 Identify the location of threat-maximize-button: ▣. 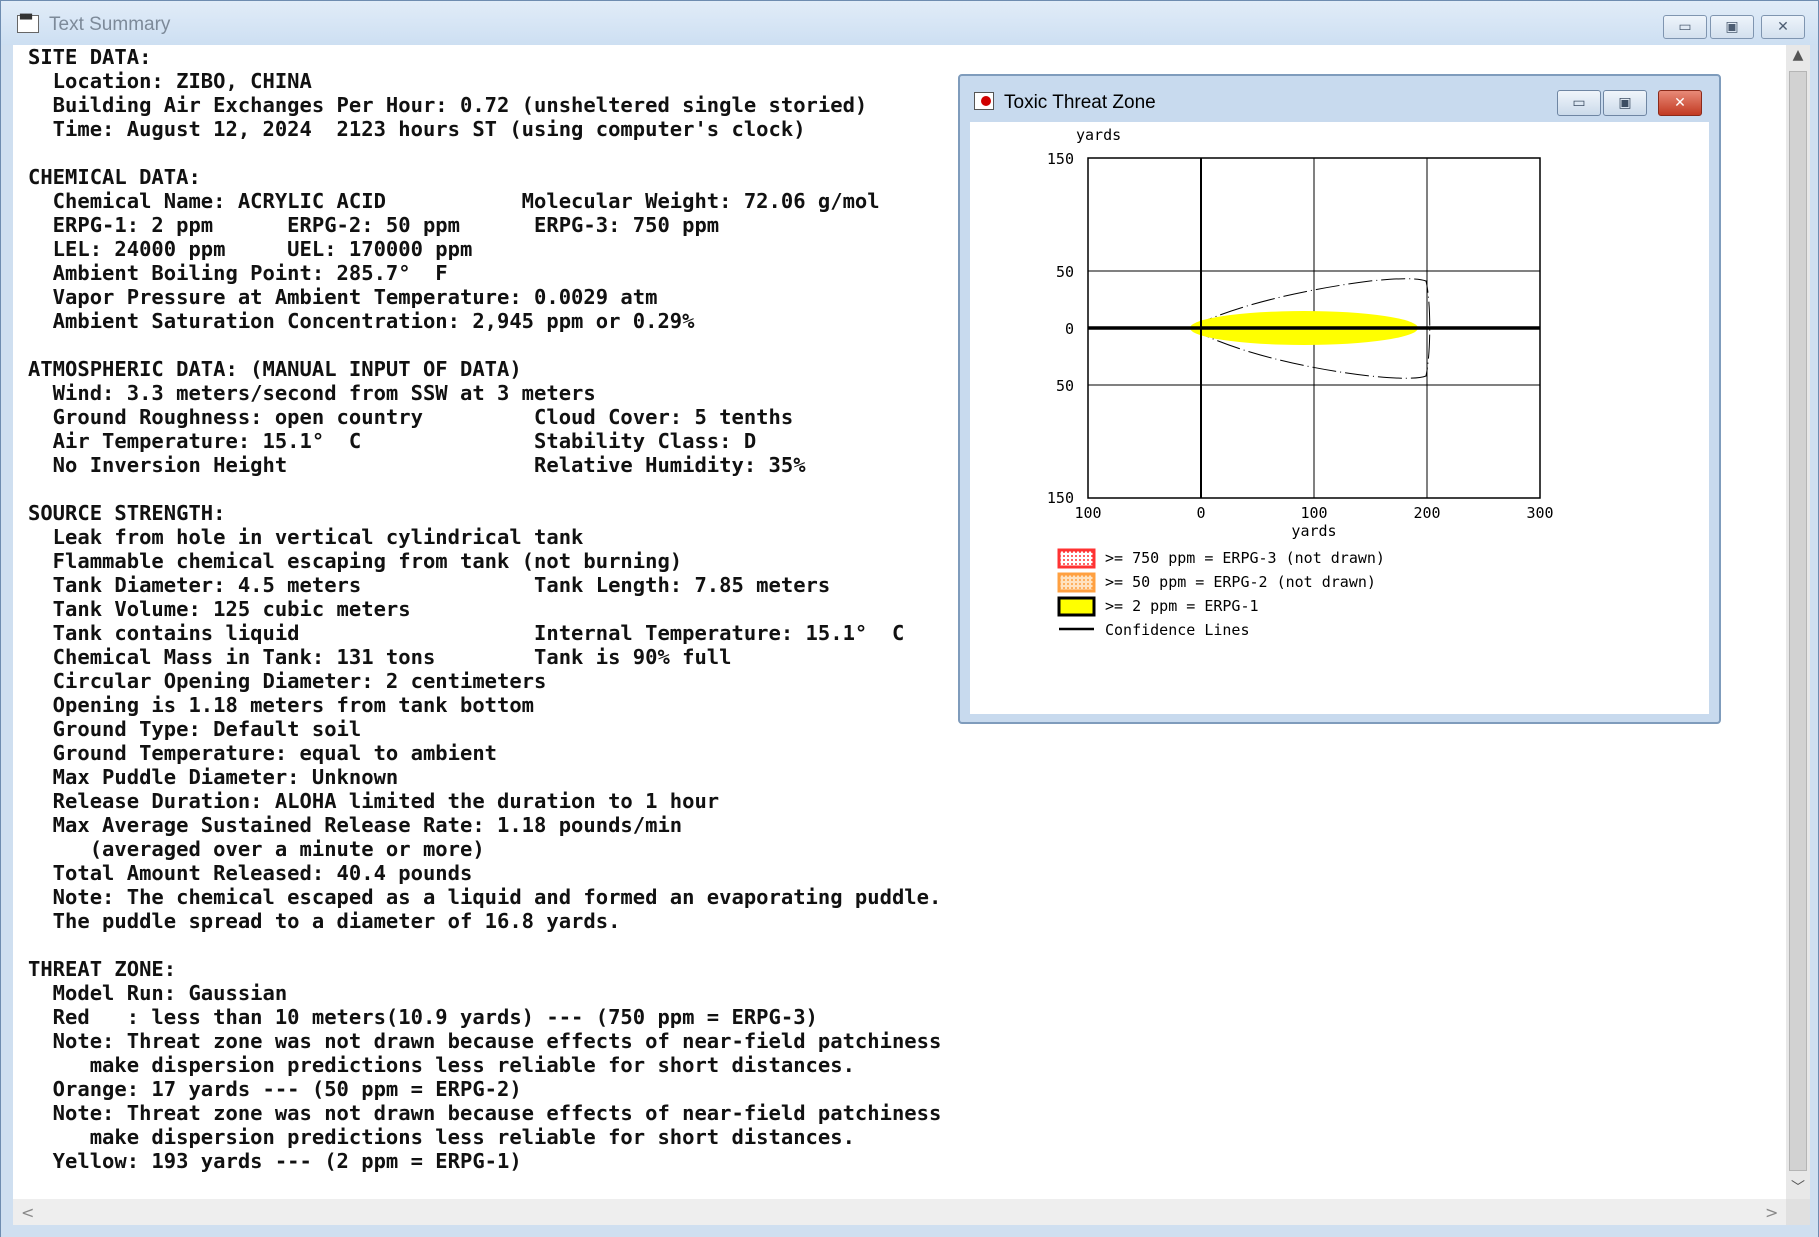
(1625, 103).